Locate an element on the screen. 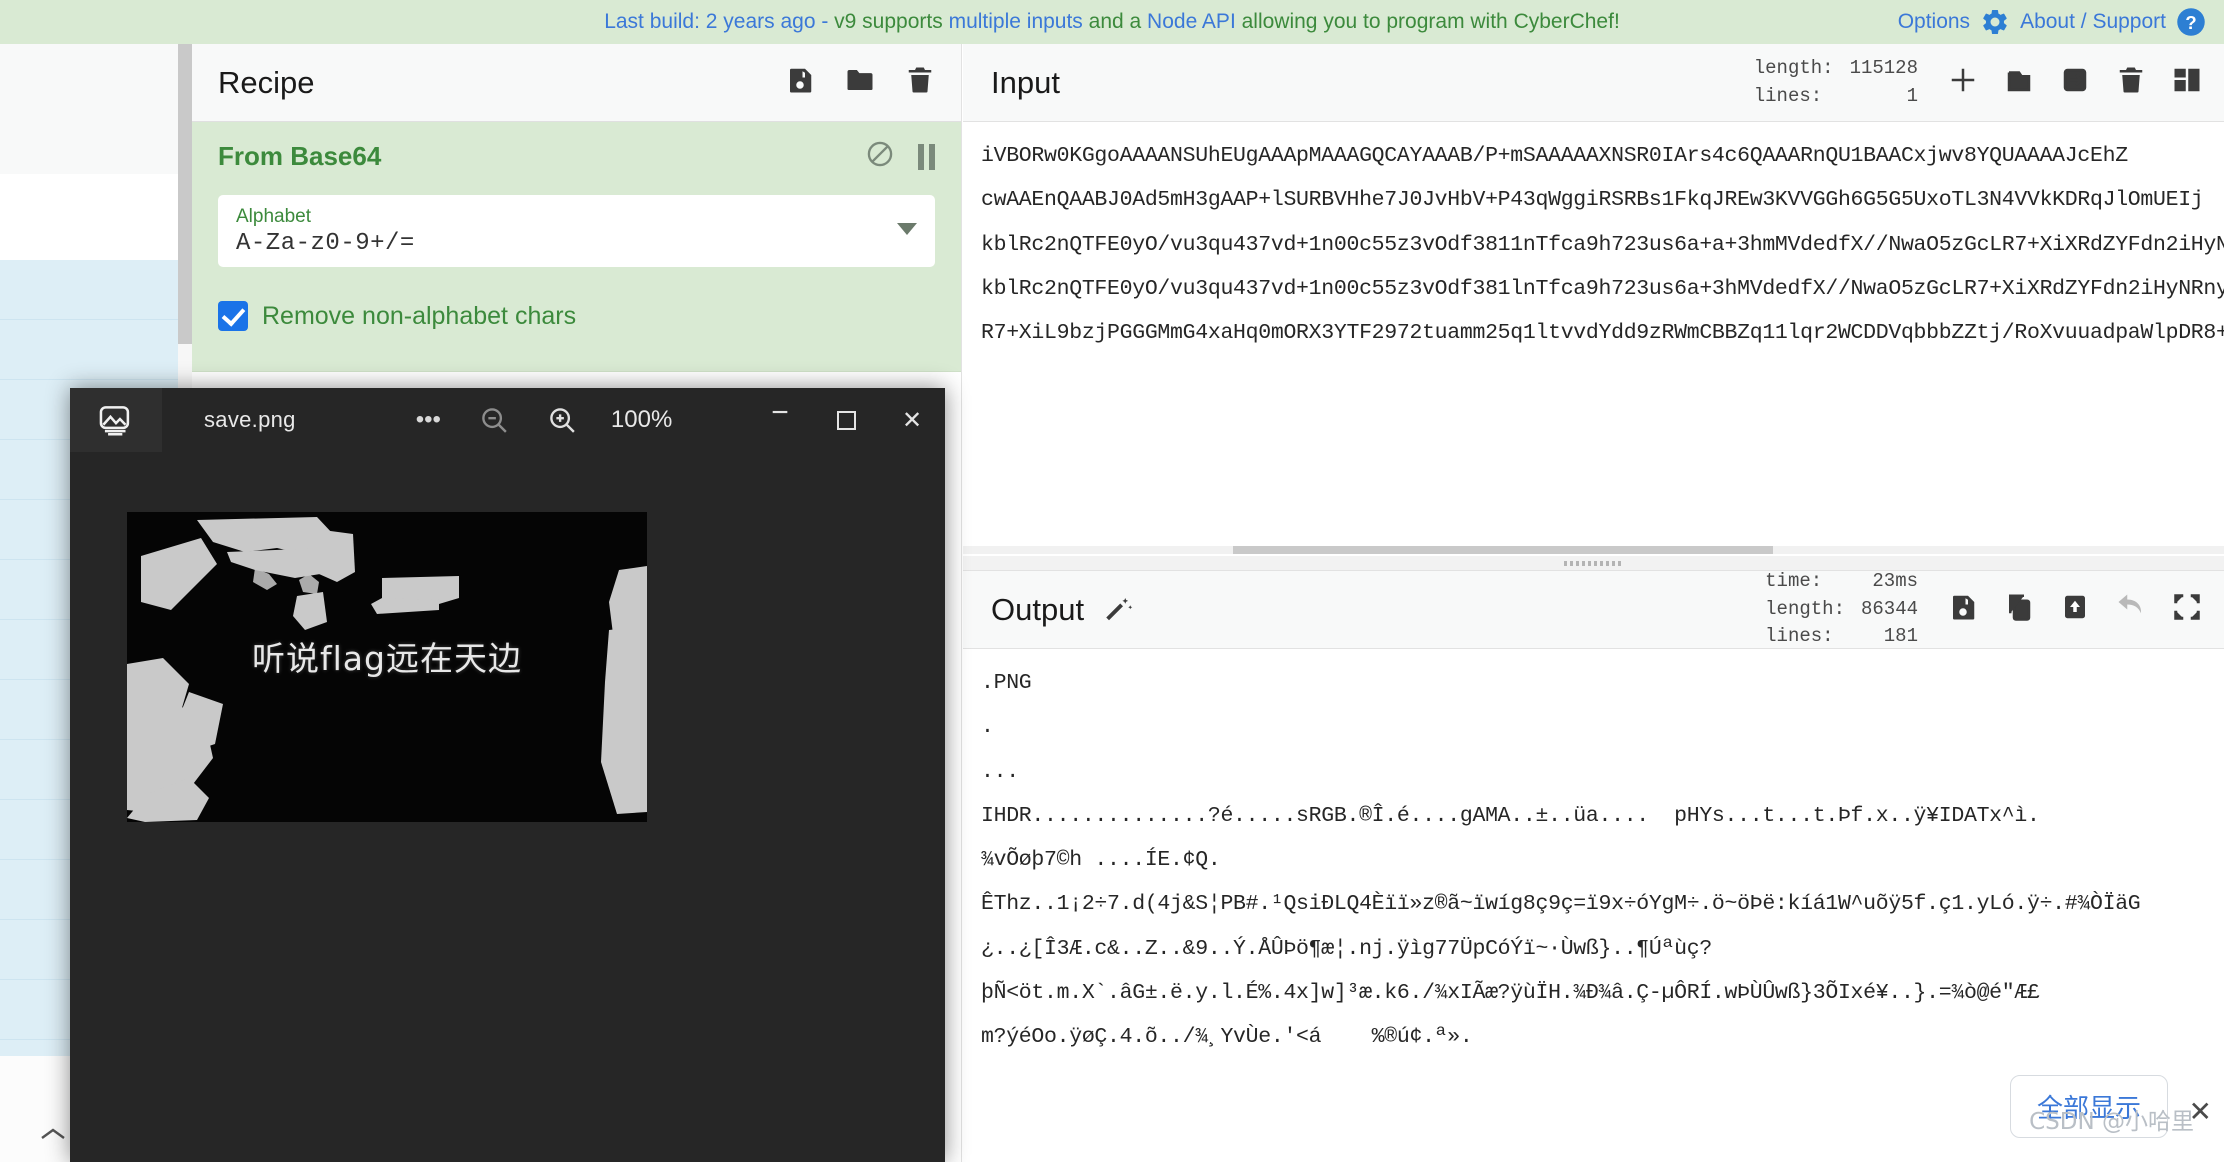 This screenshot has width=2224, height=1162. banner-part-6: allowing you to program with CyberChef! is located at coordinates (1430, 21).